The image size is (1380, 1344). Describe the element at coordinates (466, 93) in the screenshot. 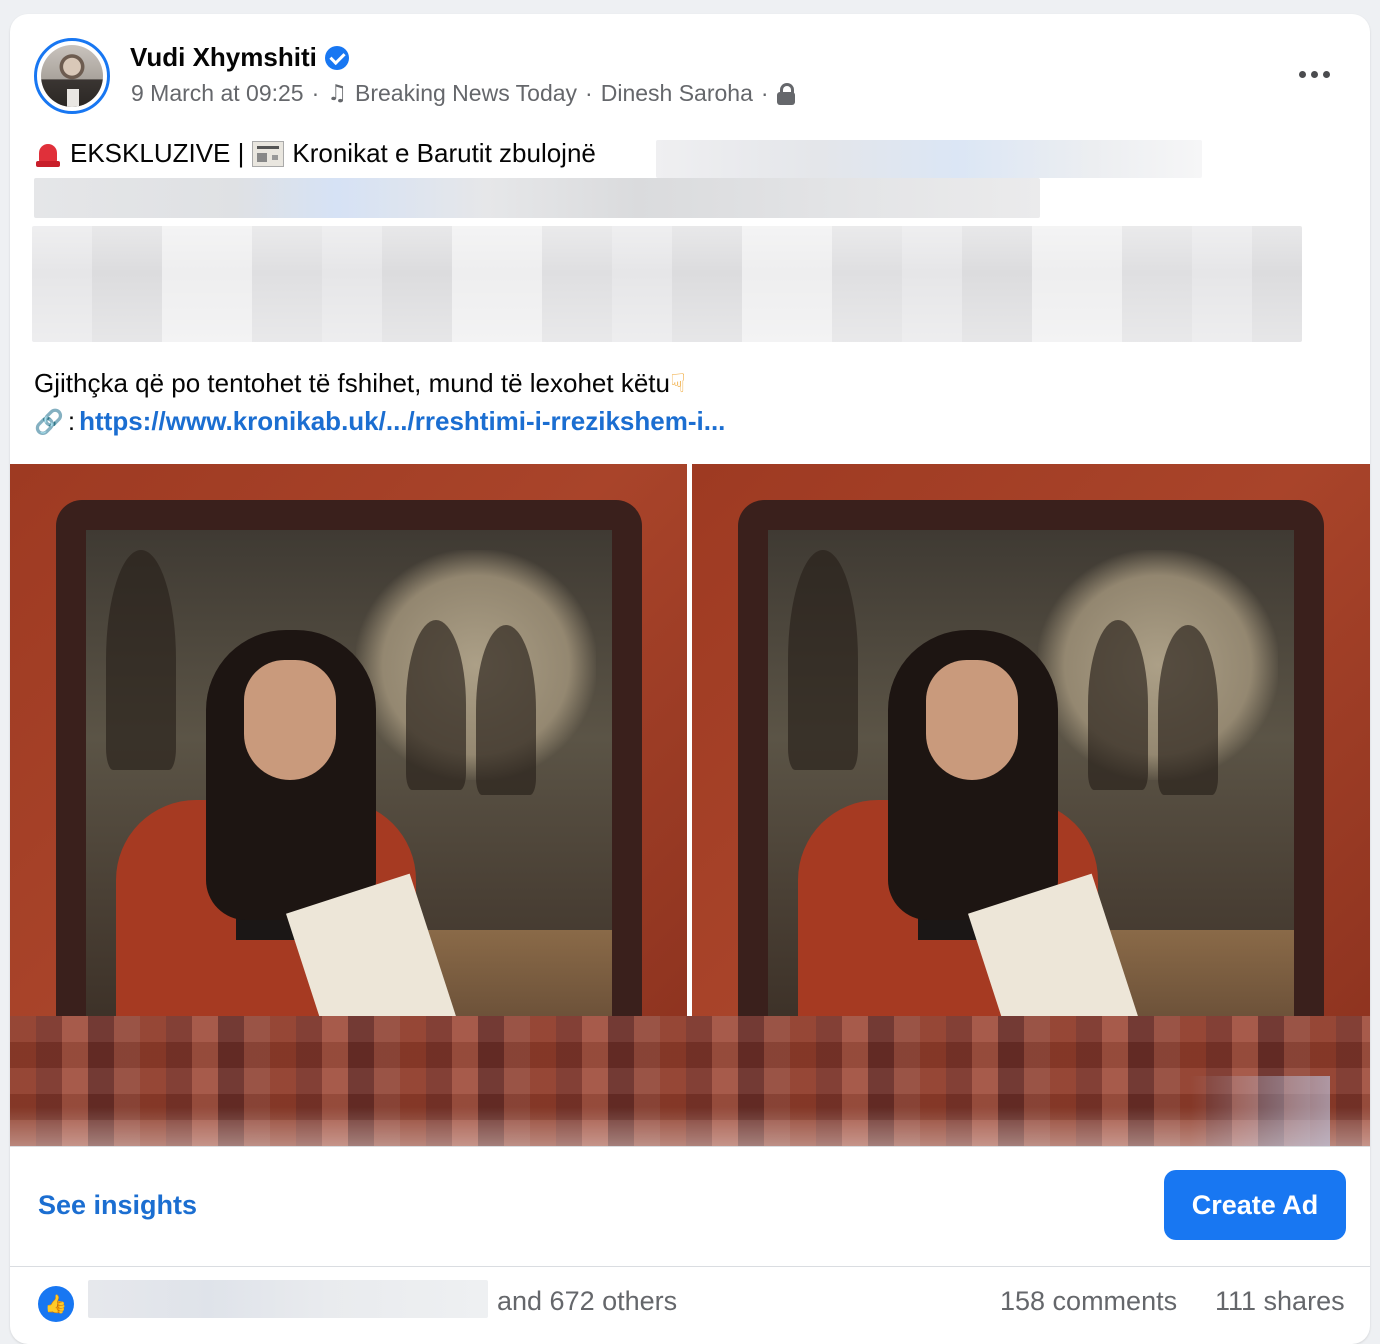

I see `music-title: Breaking News Today` at that location.